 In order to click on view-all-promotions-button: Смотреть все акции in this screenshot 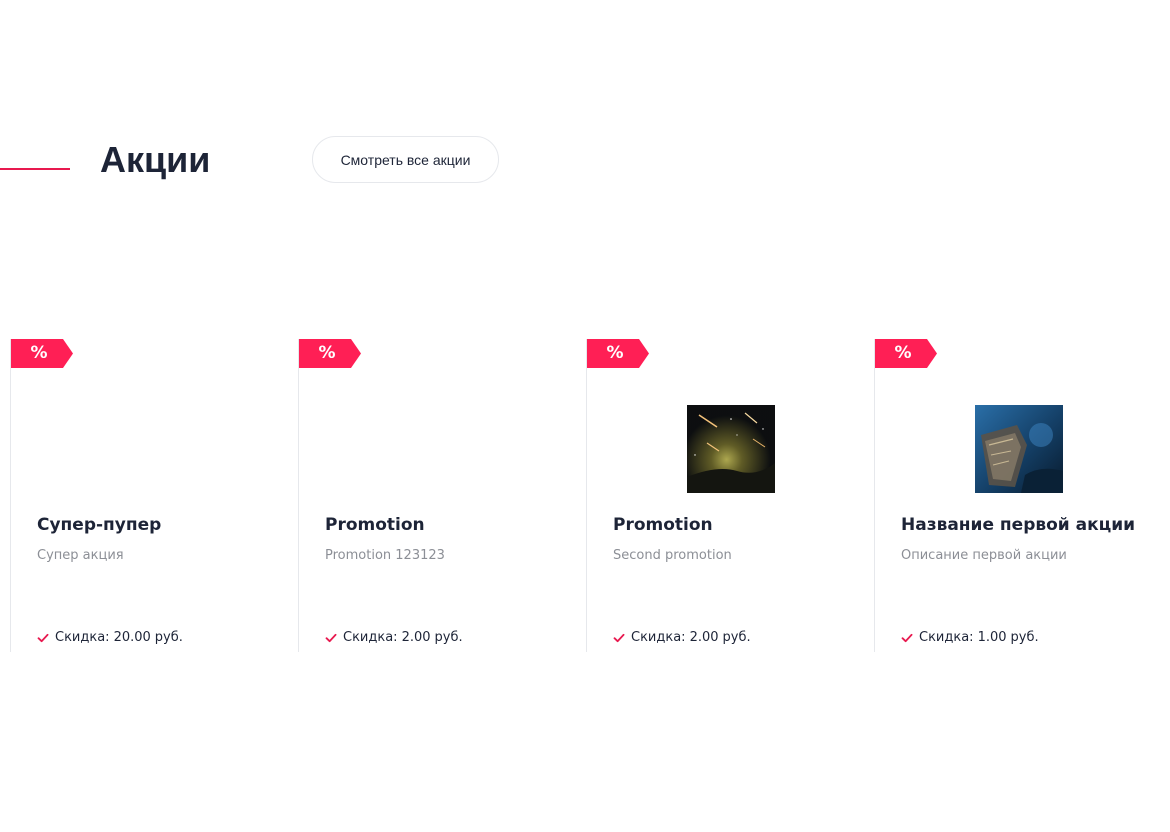, I will do `click(405, 159)`.